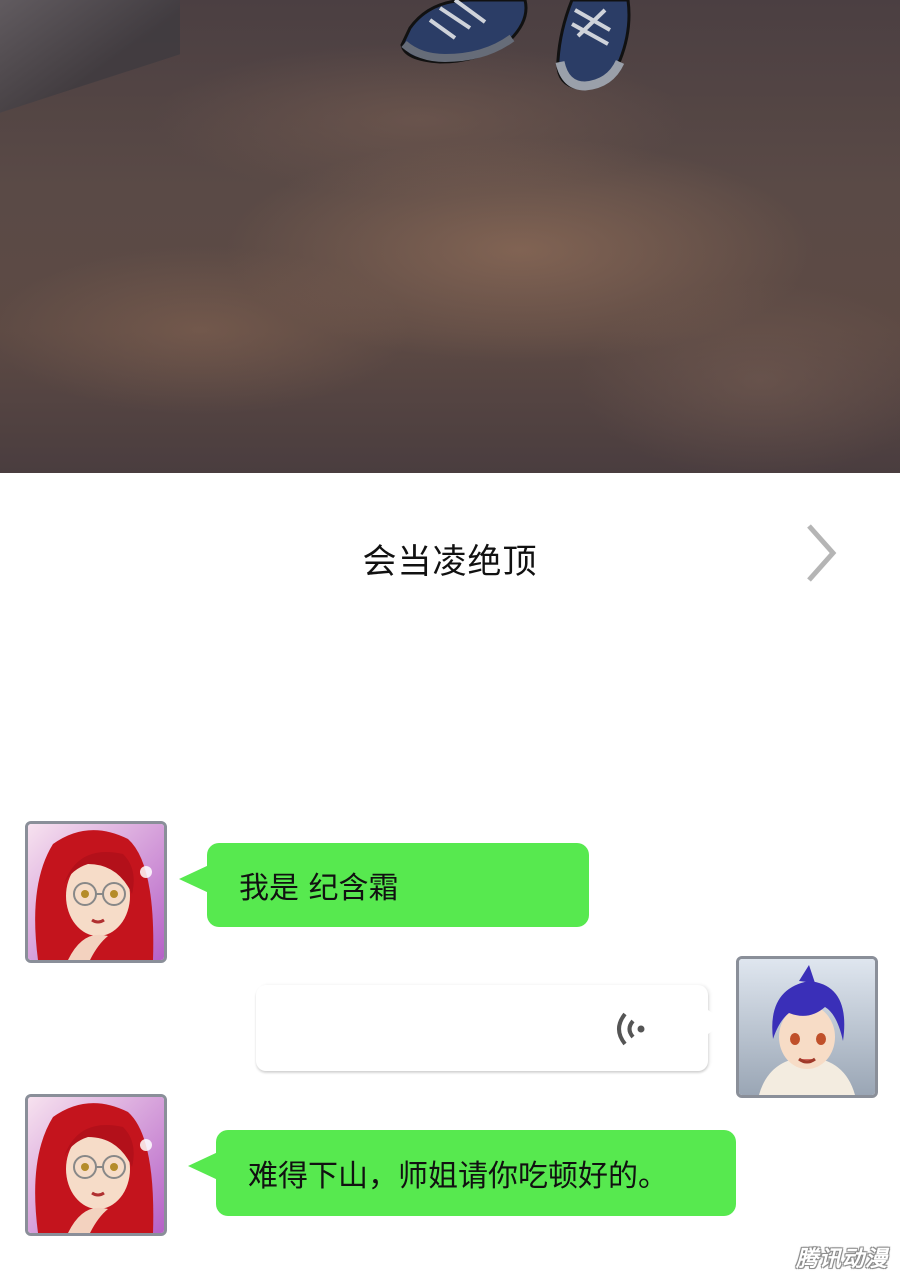  Describe the element at coordinates (593, 45) in the screenshot. I see `right-sneaker` at that location.